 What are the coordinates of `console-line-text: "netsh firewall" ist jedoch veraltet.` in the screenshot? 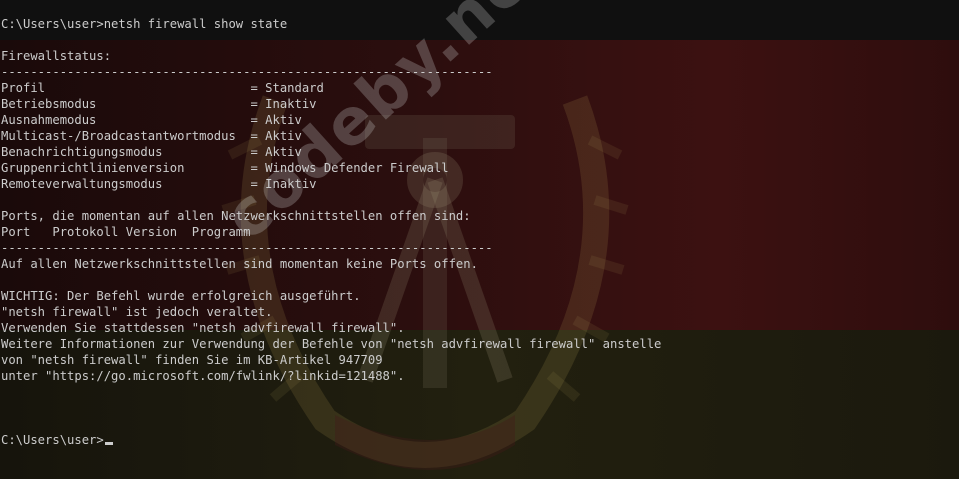 It's located at (137, 312).